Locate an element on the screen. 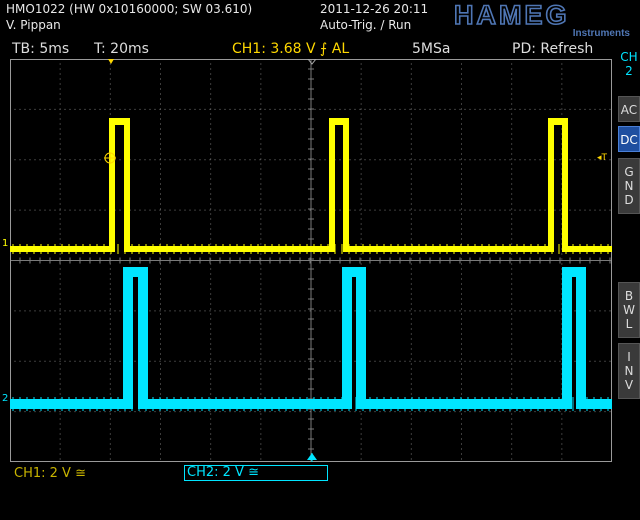  bottom-center-marker is located at coordinates (312, 457).